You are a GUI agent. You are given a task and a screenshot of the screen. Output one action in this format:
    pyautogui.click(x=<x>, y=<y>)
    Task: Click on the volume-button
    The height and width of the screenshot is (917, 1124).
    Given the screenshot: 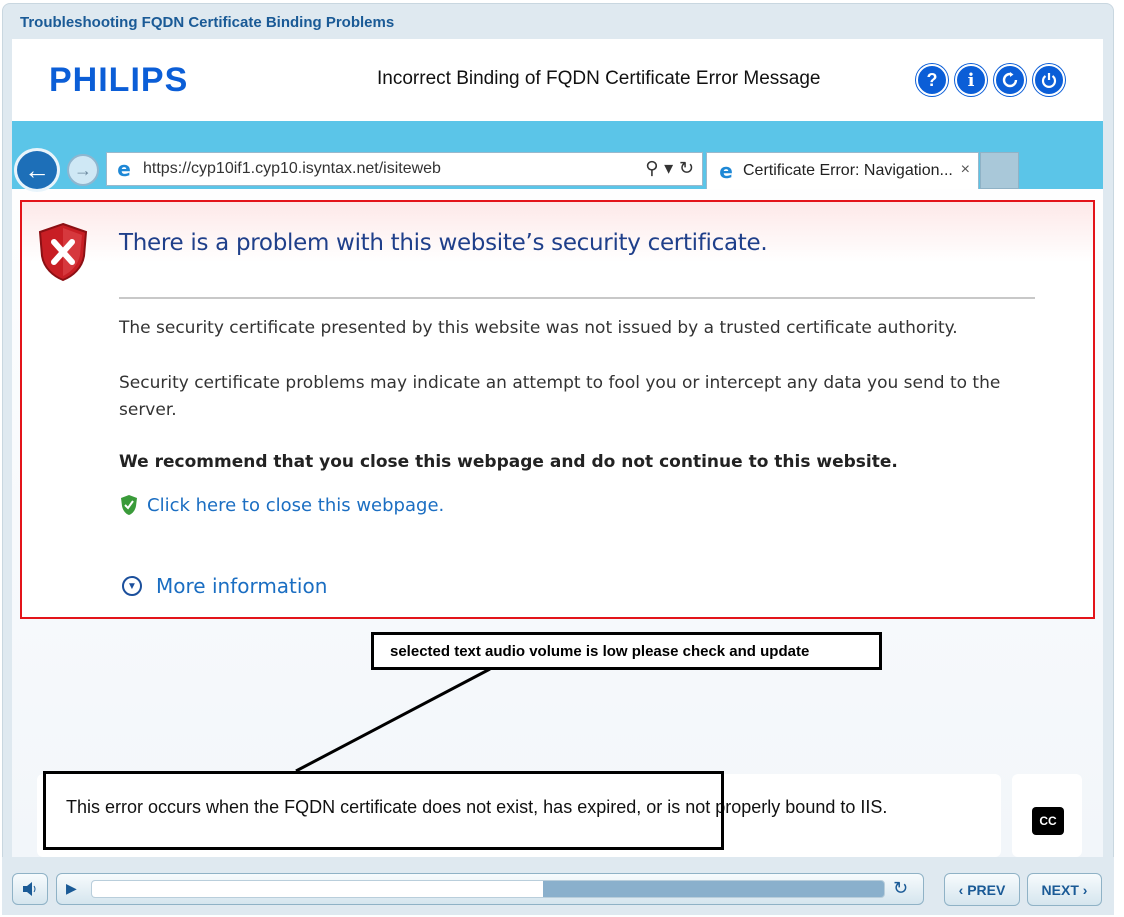 What is the action you would take?
    pyautogui.click(x=30, y=889)
    